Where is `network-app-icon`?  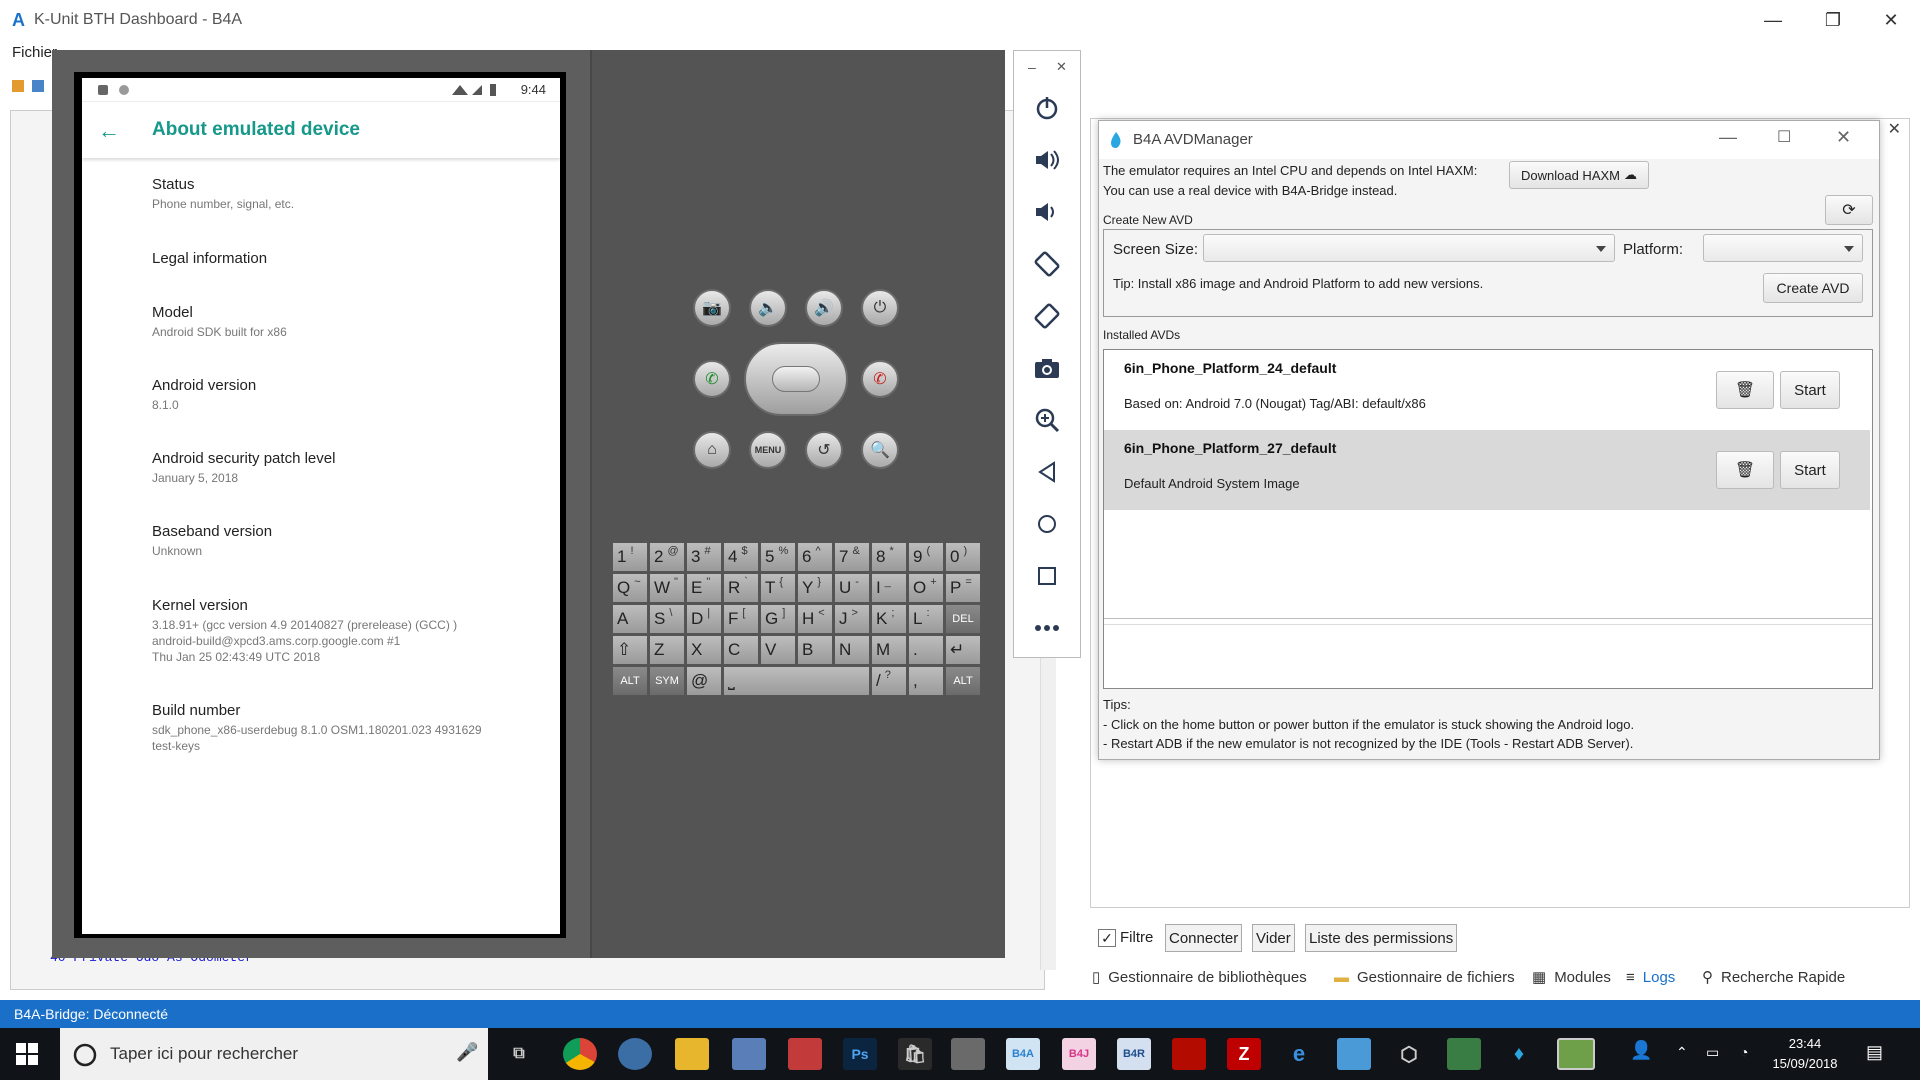 network-app-icon is located at coordinates (635, 1054).